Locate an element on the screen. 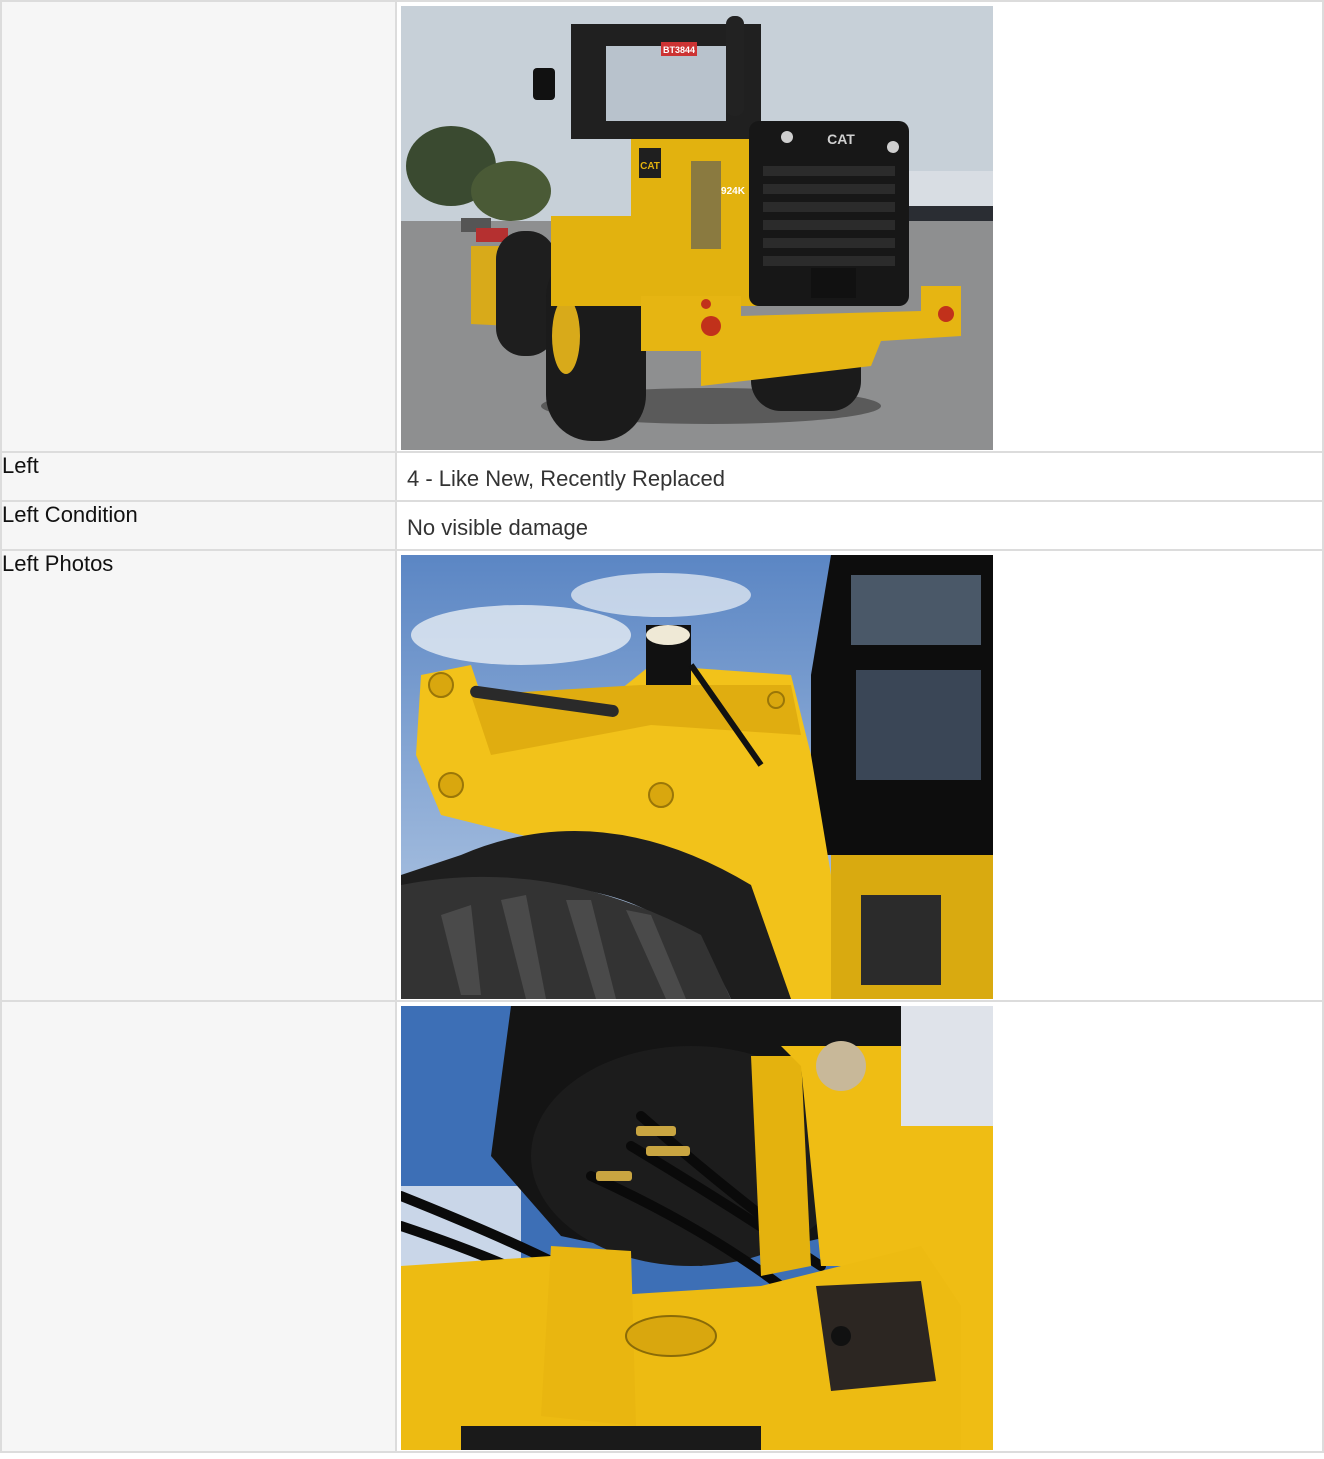 The height and width of the screenshot is (1459, 1324). row-label: Left is located at coordinates (198, 476).